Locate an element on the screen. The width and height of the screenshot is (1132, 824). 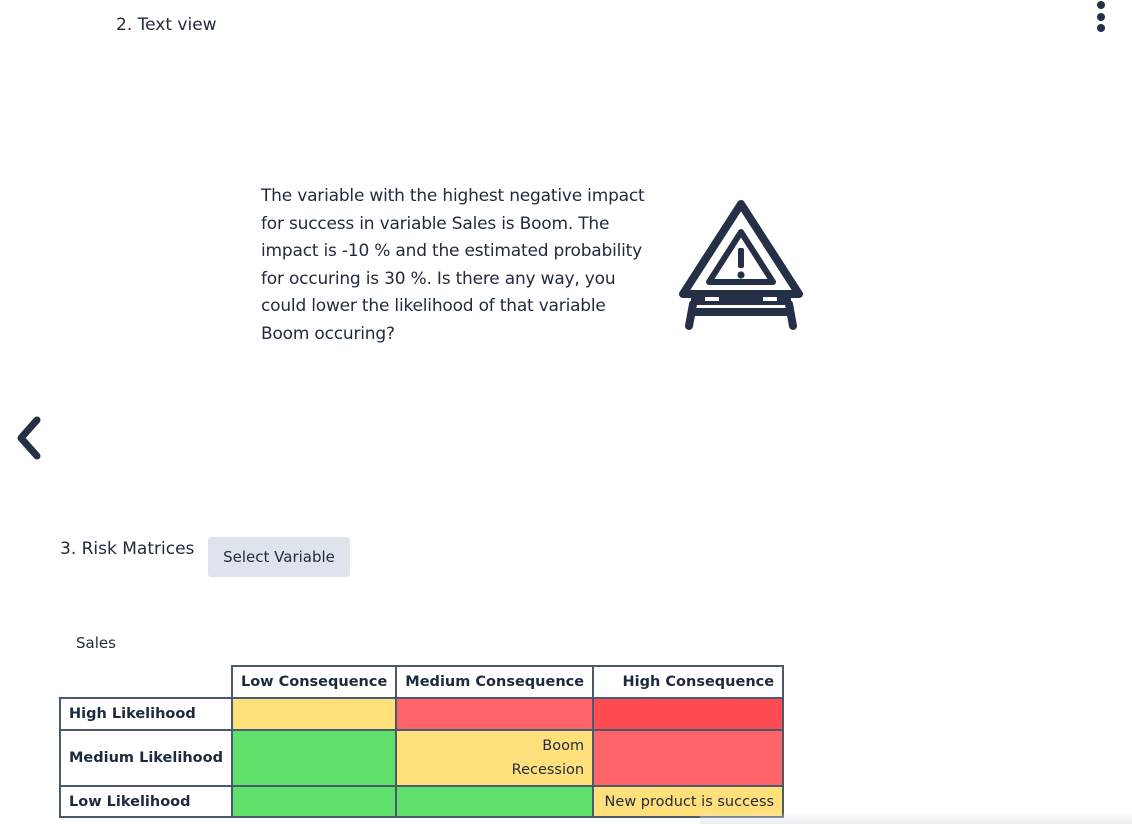
row-label: High Likelihood is located at coordinates (146, 714).